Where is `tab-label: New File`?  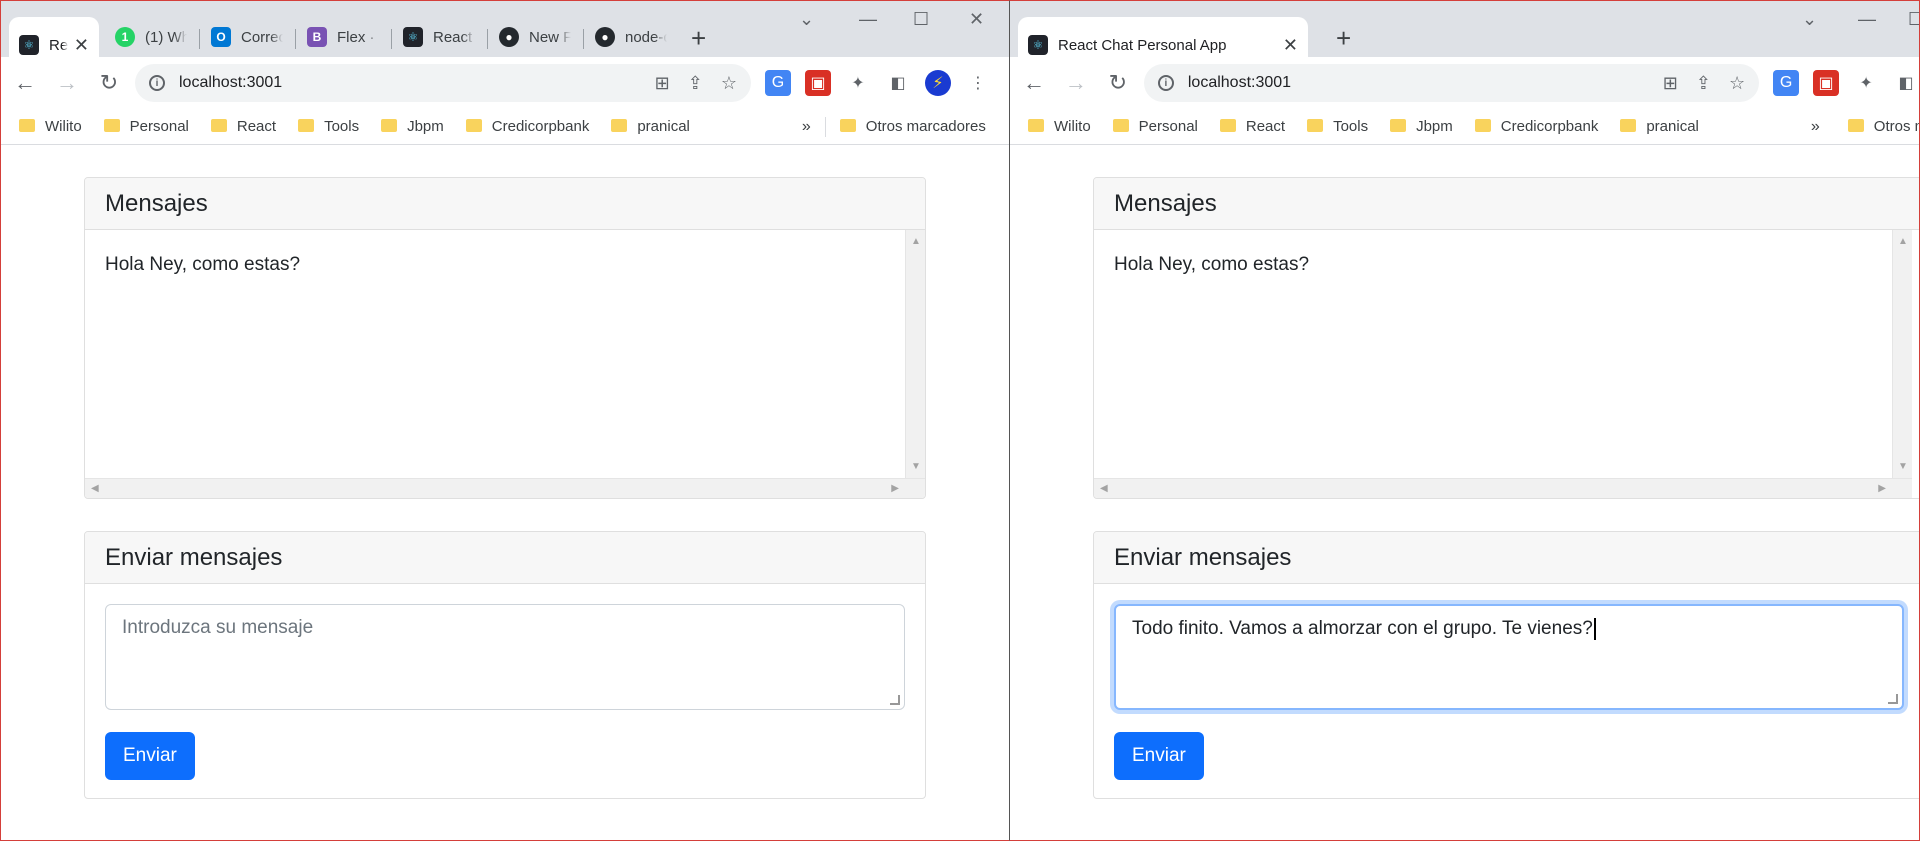 tab-label: New File is located at coordinates (550, 37).